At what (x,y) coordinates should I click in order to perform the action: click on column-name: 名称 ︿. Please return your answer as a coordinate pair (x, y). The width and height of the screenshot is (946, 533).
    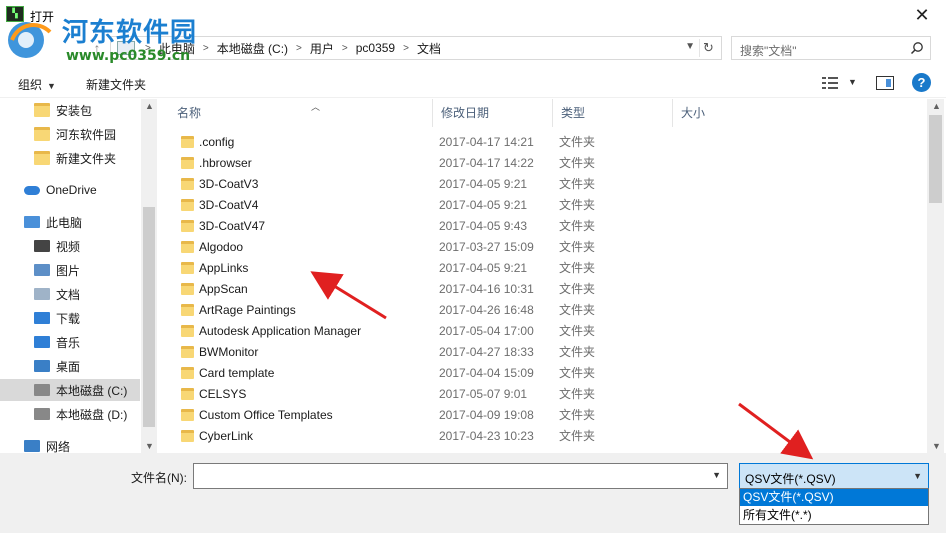
    Looking at the image, I should click on (301, 113).